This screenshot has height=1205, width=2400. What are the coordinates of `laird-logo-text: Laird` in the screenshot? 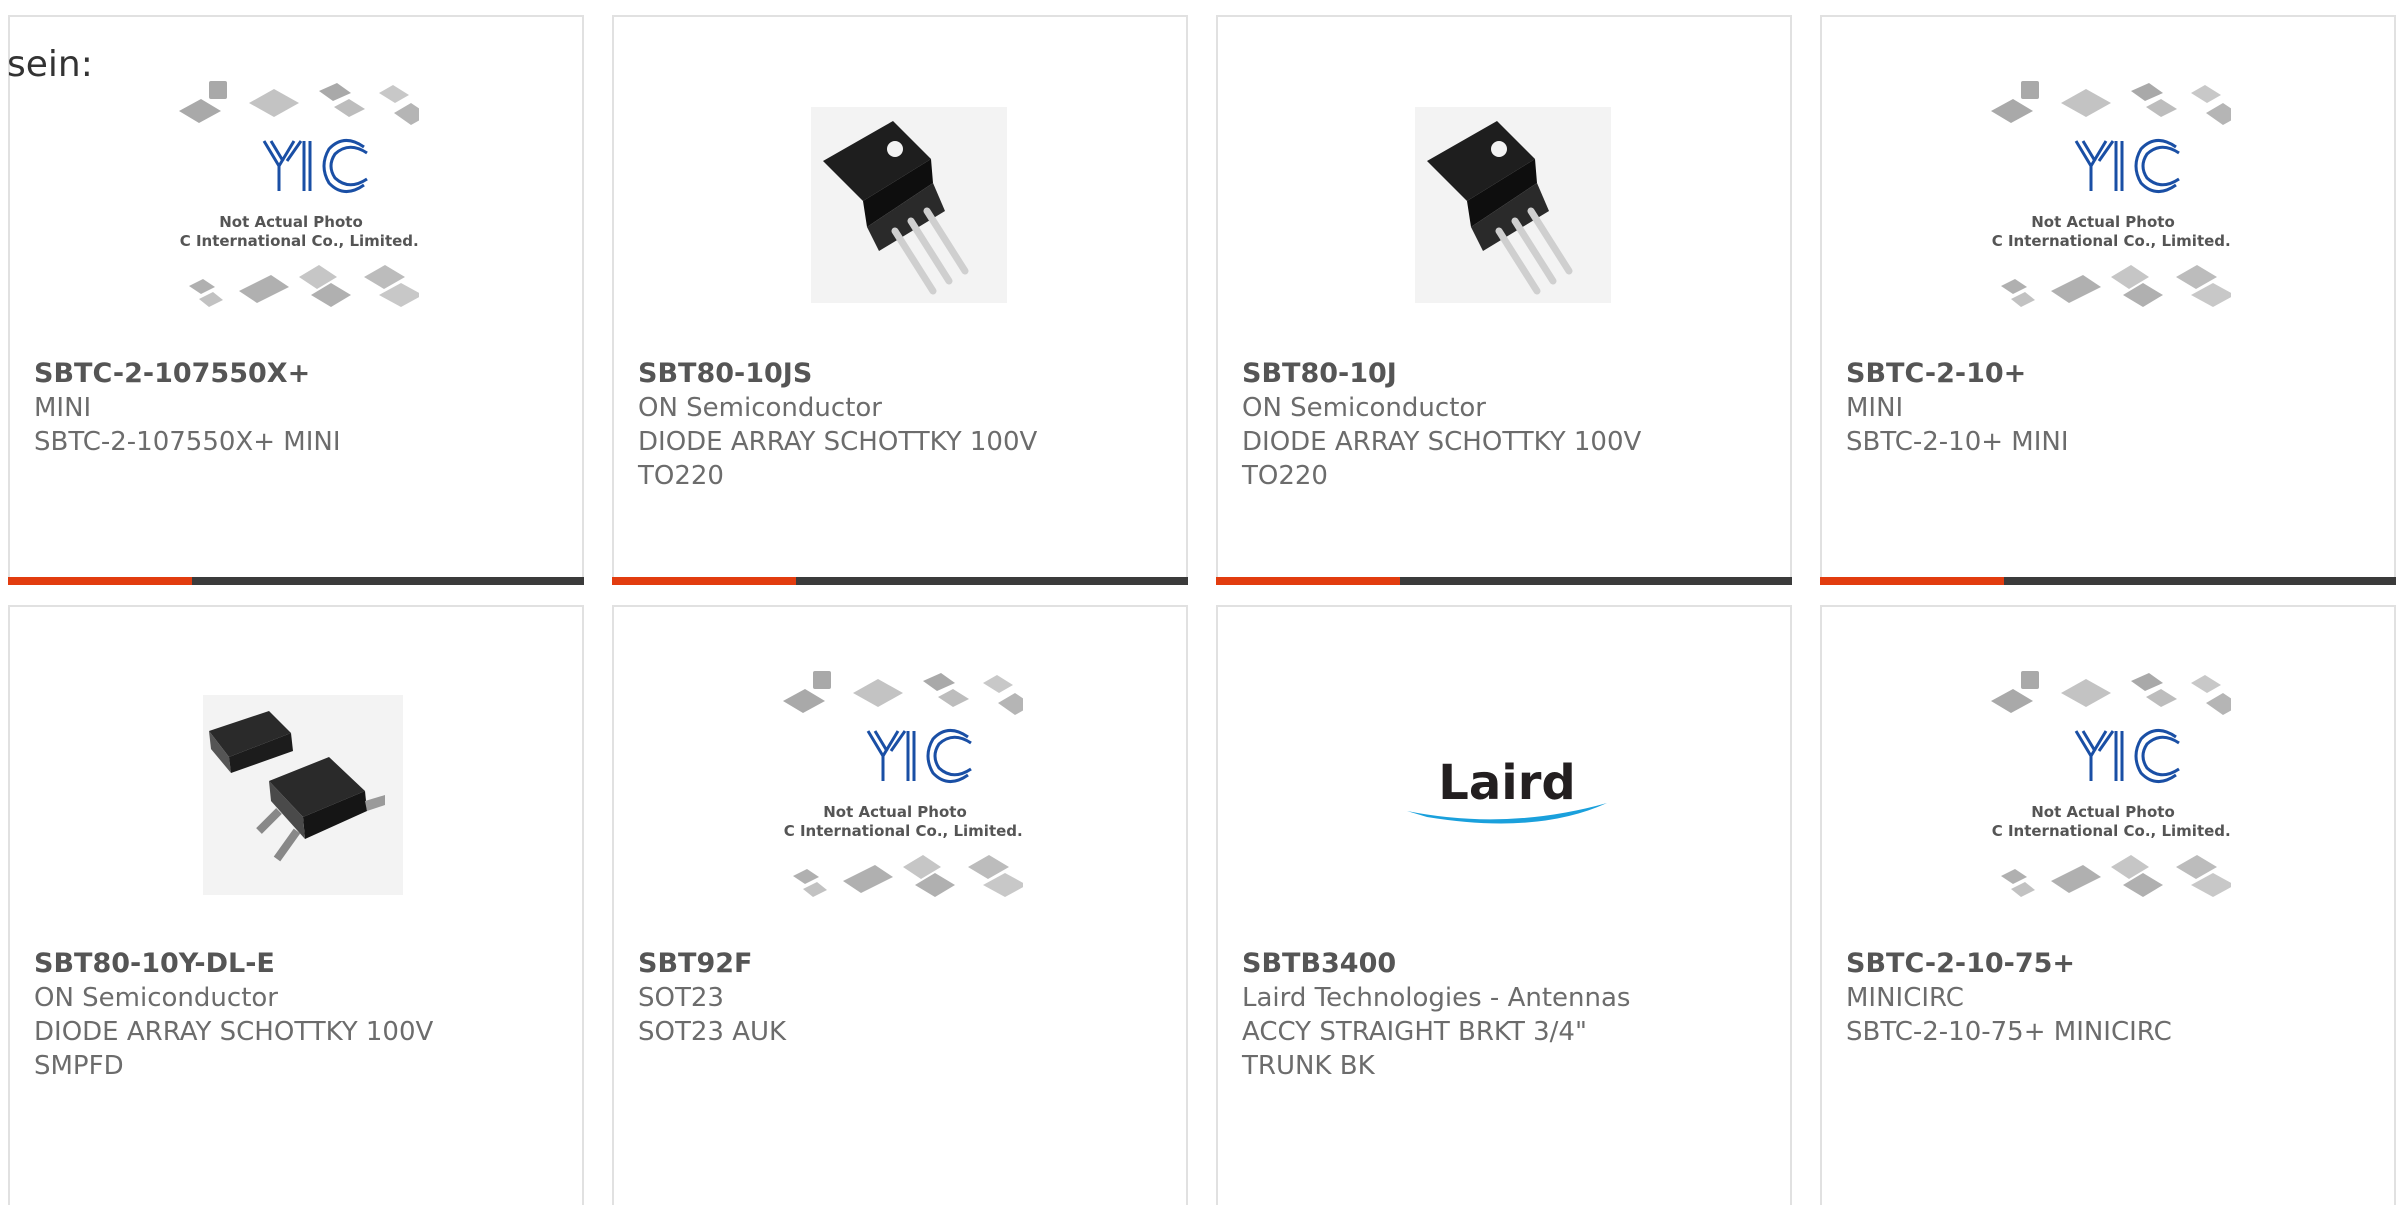 It's located at (1506, 783).